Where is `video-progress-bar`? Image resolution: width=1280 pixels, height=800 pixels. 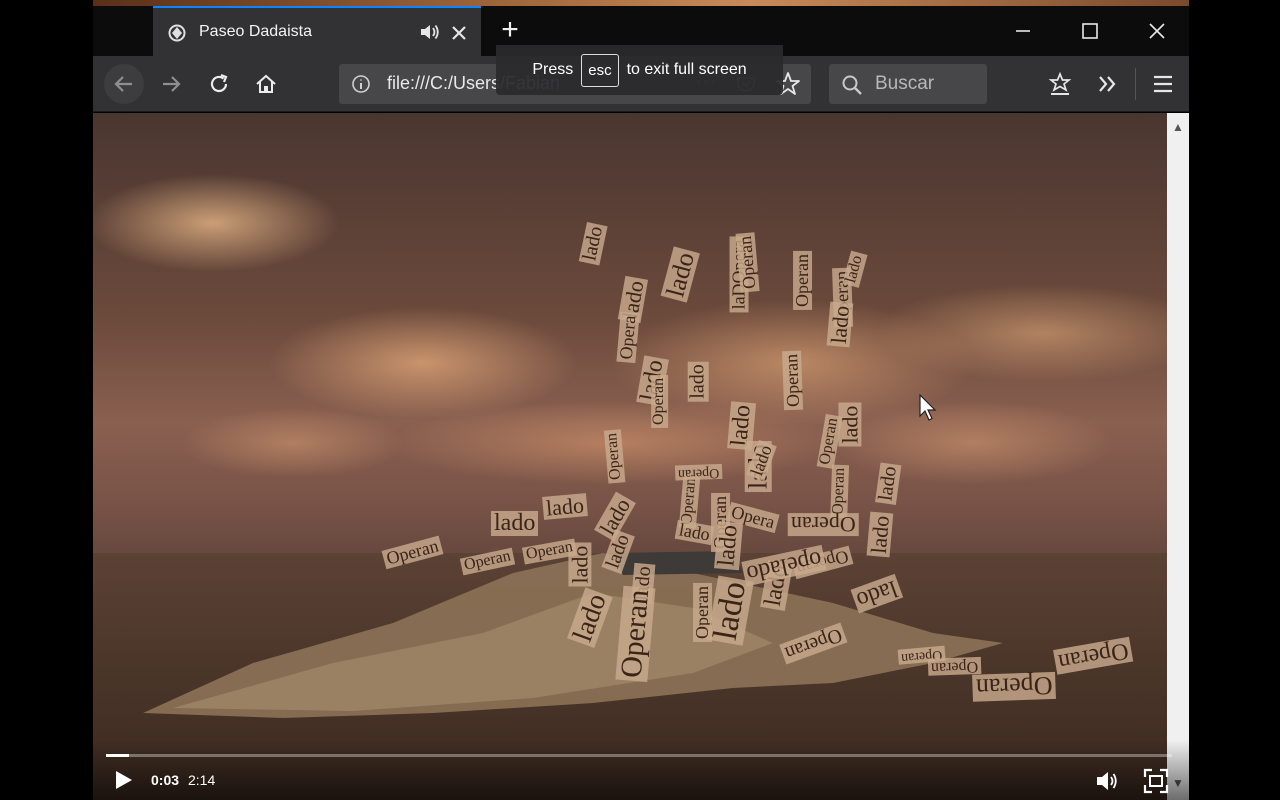 video-progress-bar is located at coordinates (639, 755).